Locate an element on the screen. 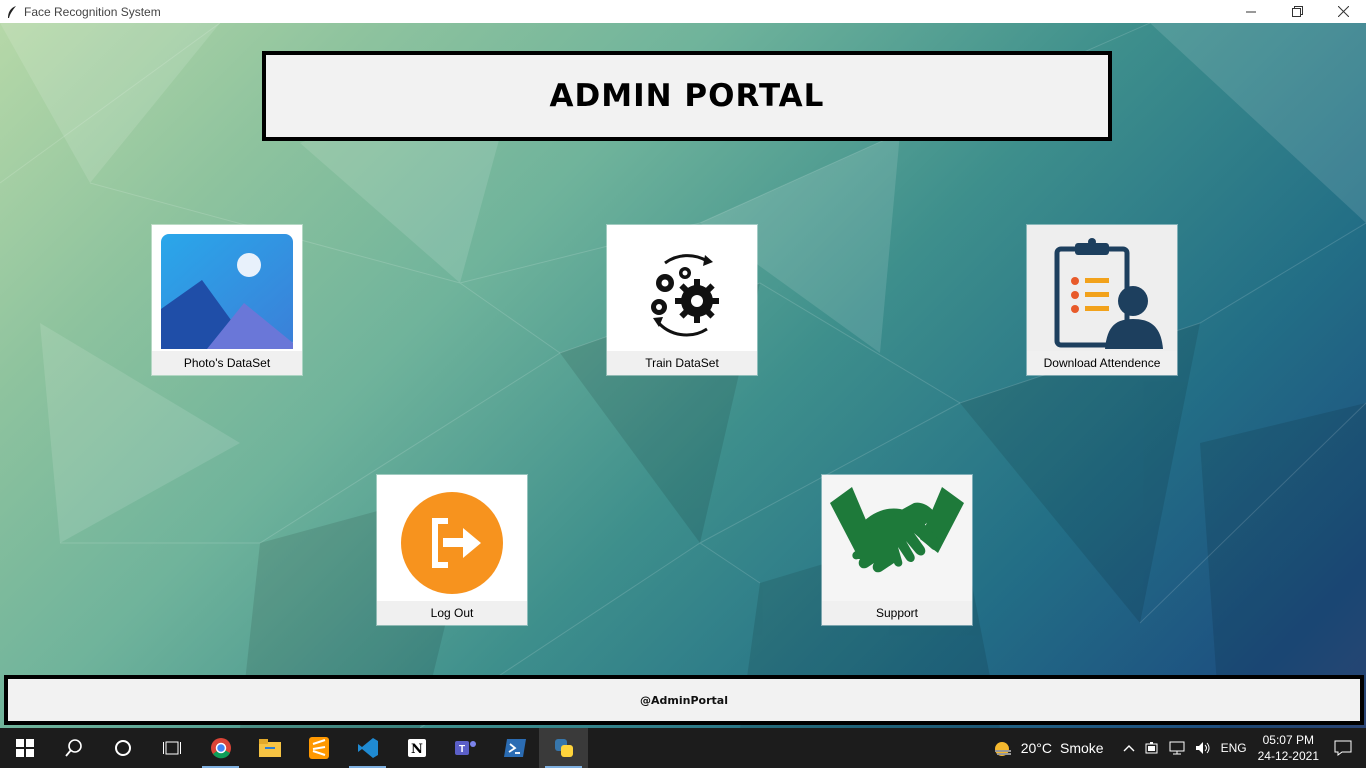  taskbar: N T 20°C Smoke ENG 05:07 PM 24-12-2021 is located at coordinates (683, 748).